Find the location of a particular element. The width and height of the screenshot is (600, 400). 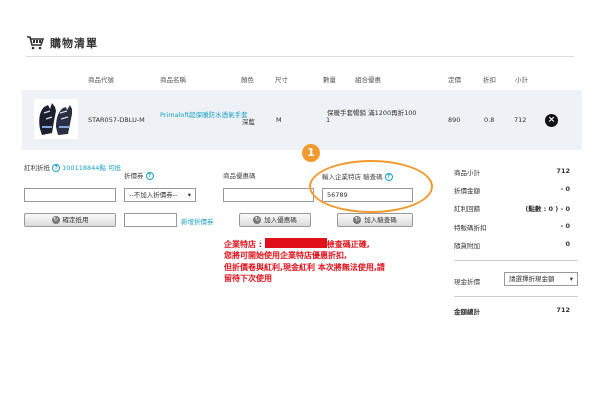

add-coupon-link: 新增折價券 is located at coordinates (197, 221).